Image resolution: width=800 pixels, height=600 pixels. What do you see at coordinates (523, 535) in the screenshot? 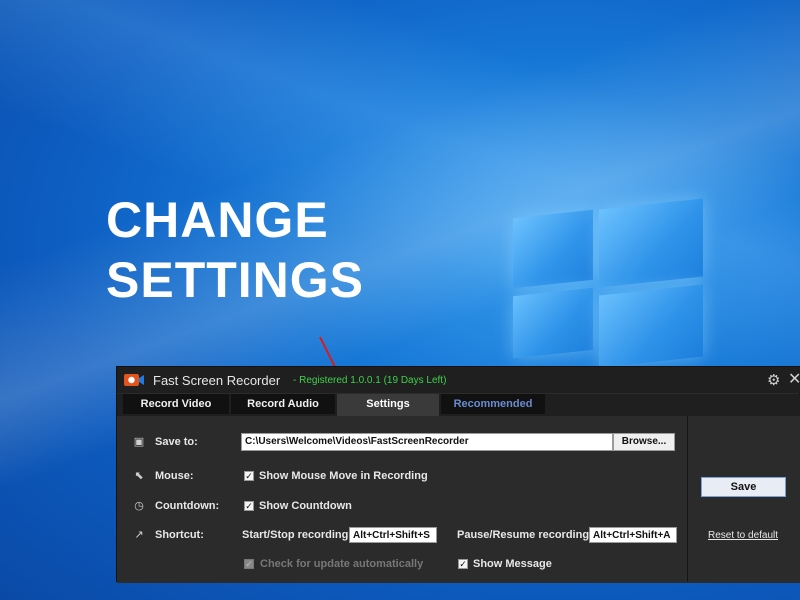
I see `pause-resume-label: Pause/Resume recording` at bounding box center [523, 535].